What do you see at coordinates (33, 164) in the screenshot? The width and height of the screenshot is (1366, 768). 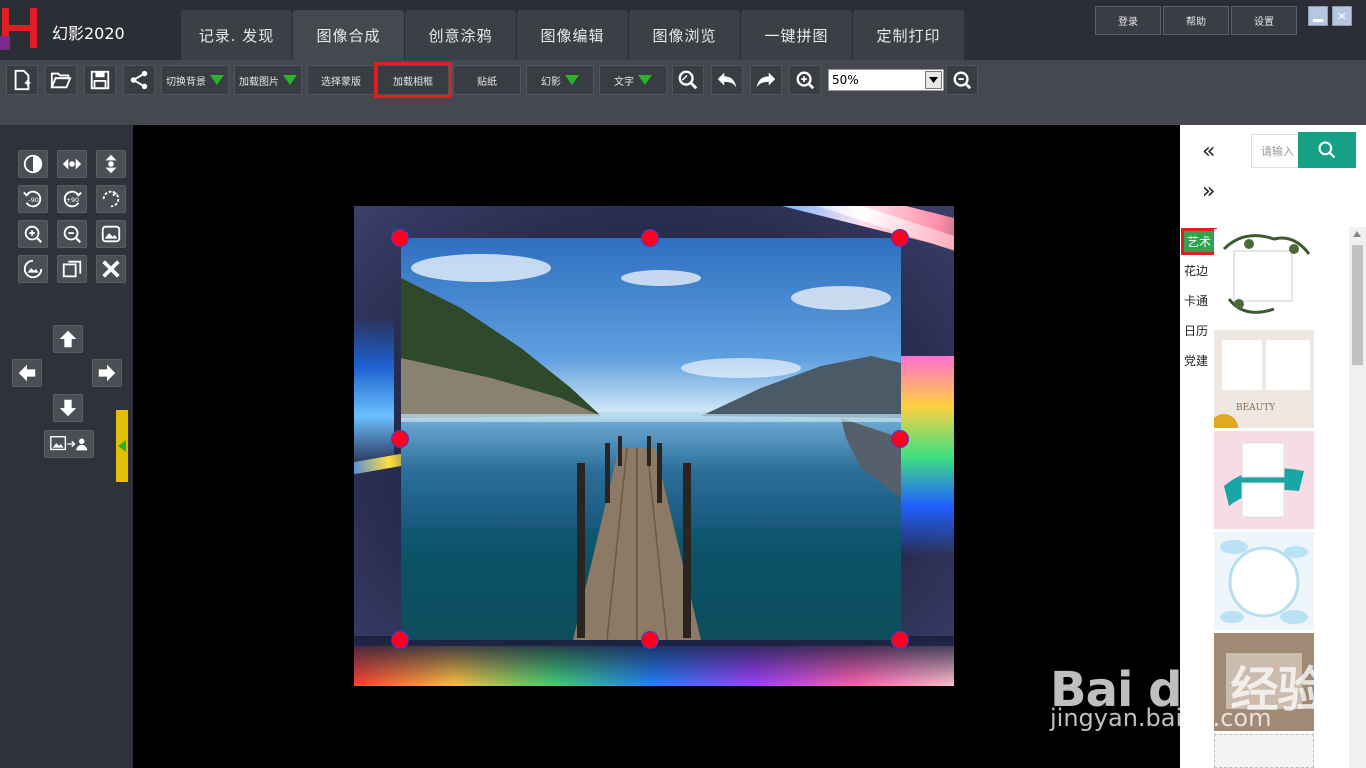 I see `contrast-button` at bounding box center [33, 164].